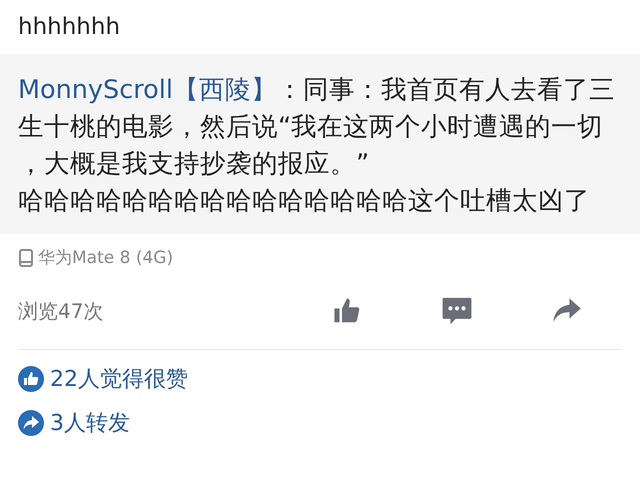  I want to click on phone-icon, so click(26, 258).